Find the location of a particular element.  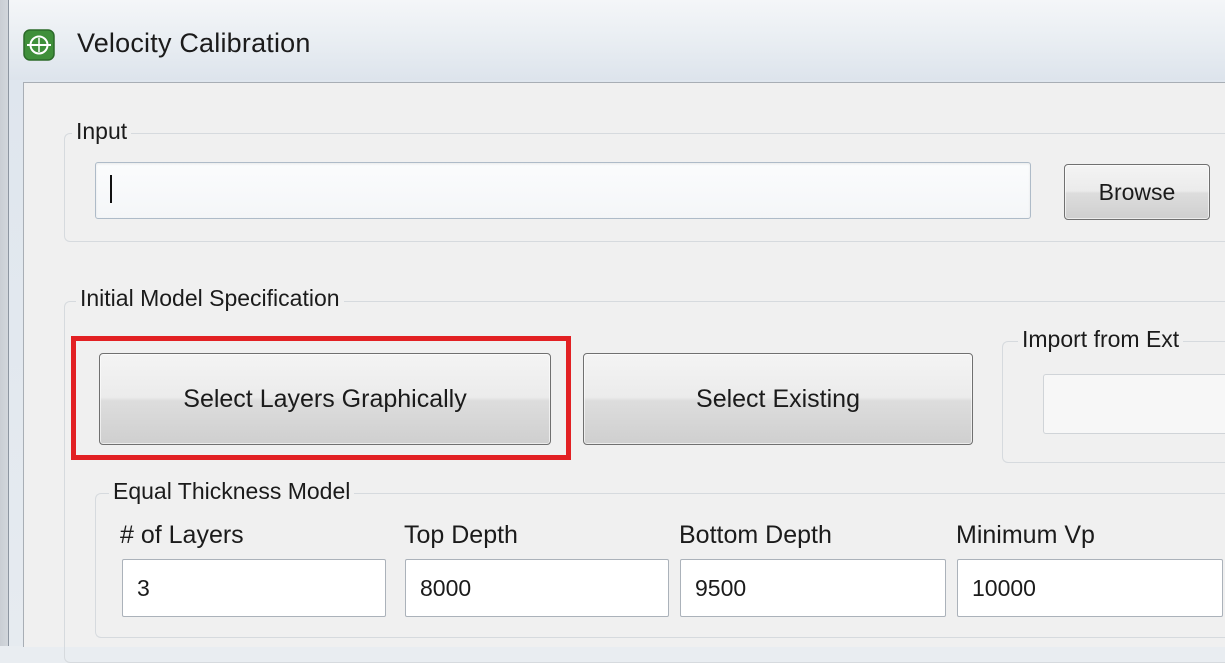

bottom-depth-field: 9500 is located at coordinates (813, 588).